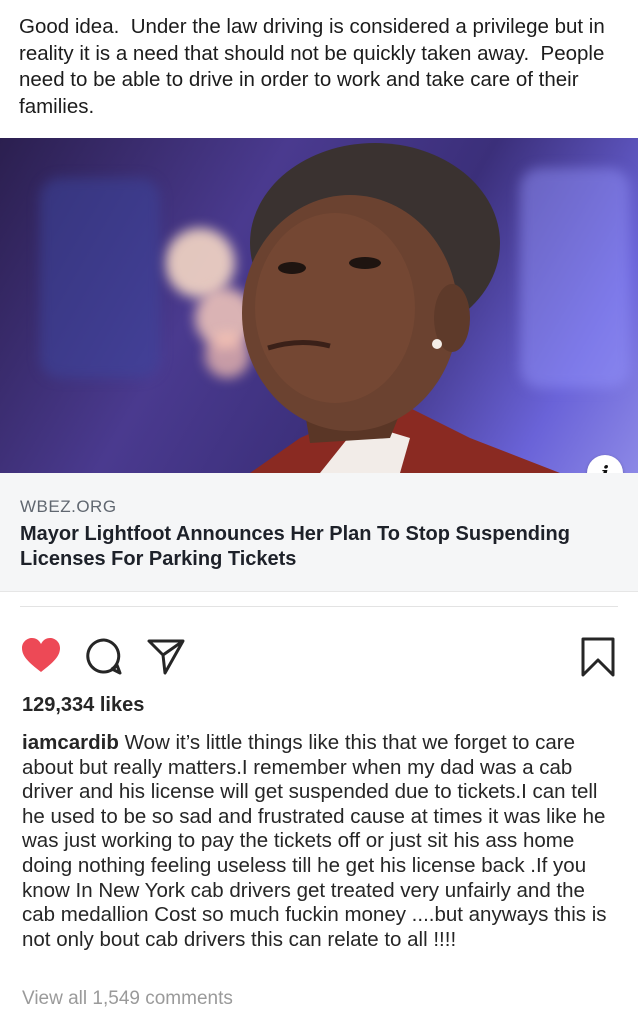 Image resolution: width=638 pixels, height=1024 pixels. I want to click on share-icon, so click(166, 656).